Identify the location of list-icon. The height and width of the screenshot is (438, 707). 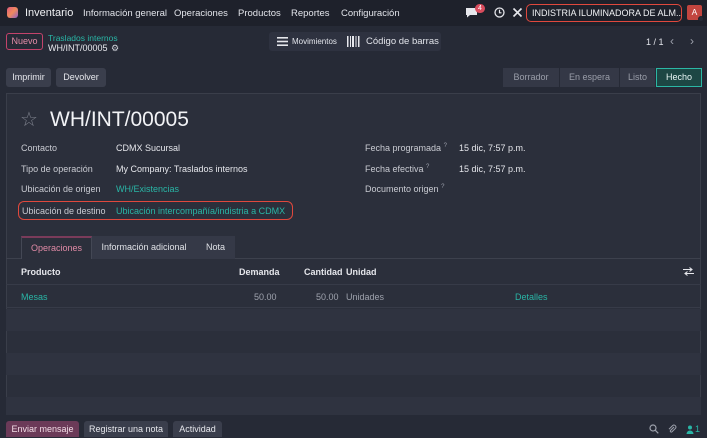
(282, 41).